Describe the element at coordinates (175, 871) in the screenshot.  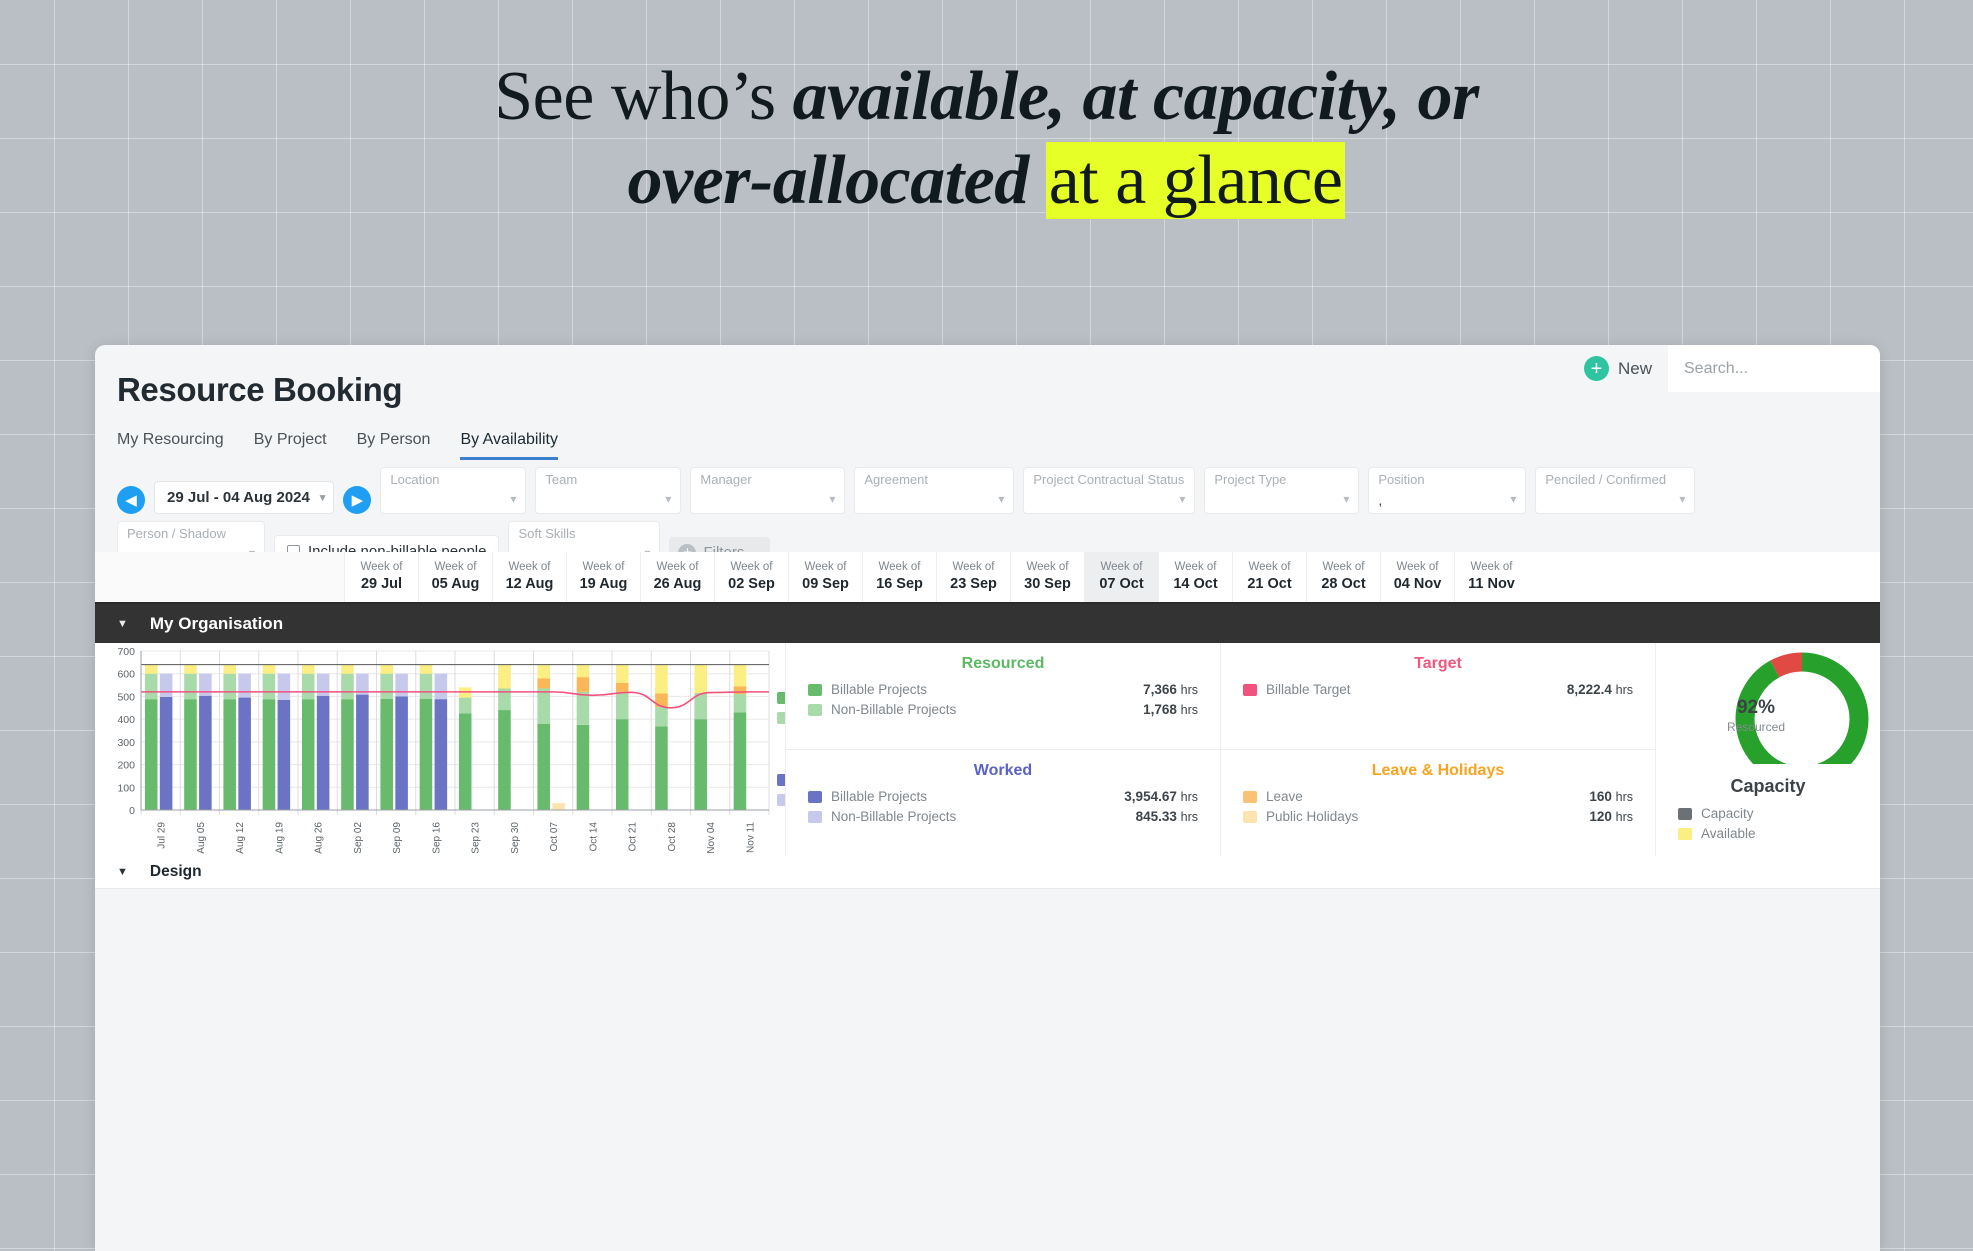
I see `group-label: Design` at that location.